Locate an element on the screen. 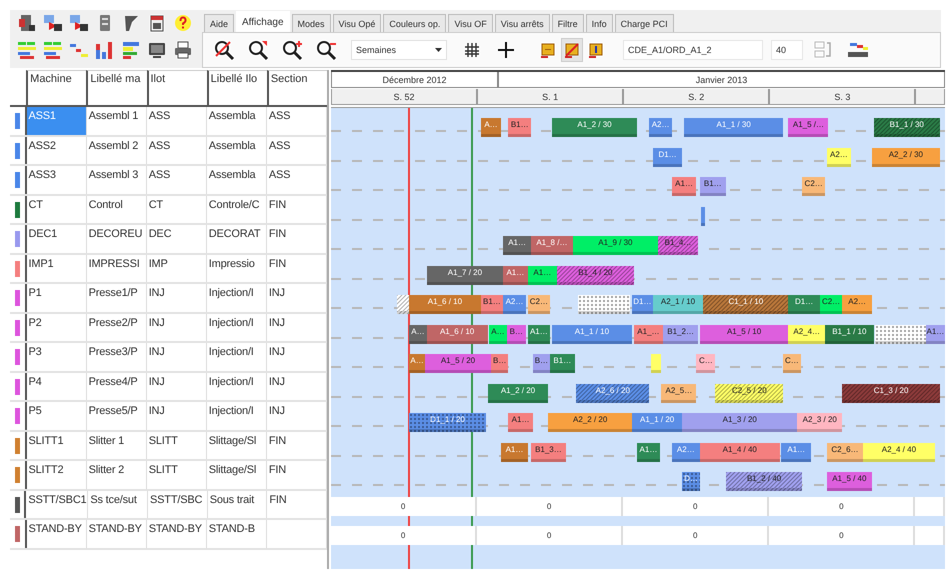 This screenshot has height=581, width=947. table-cell: DEC1 is located at coordinates (56, 238).